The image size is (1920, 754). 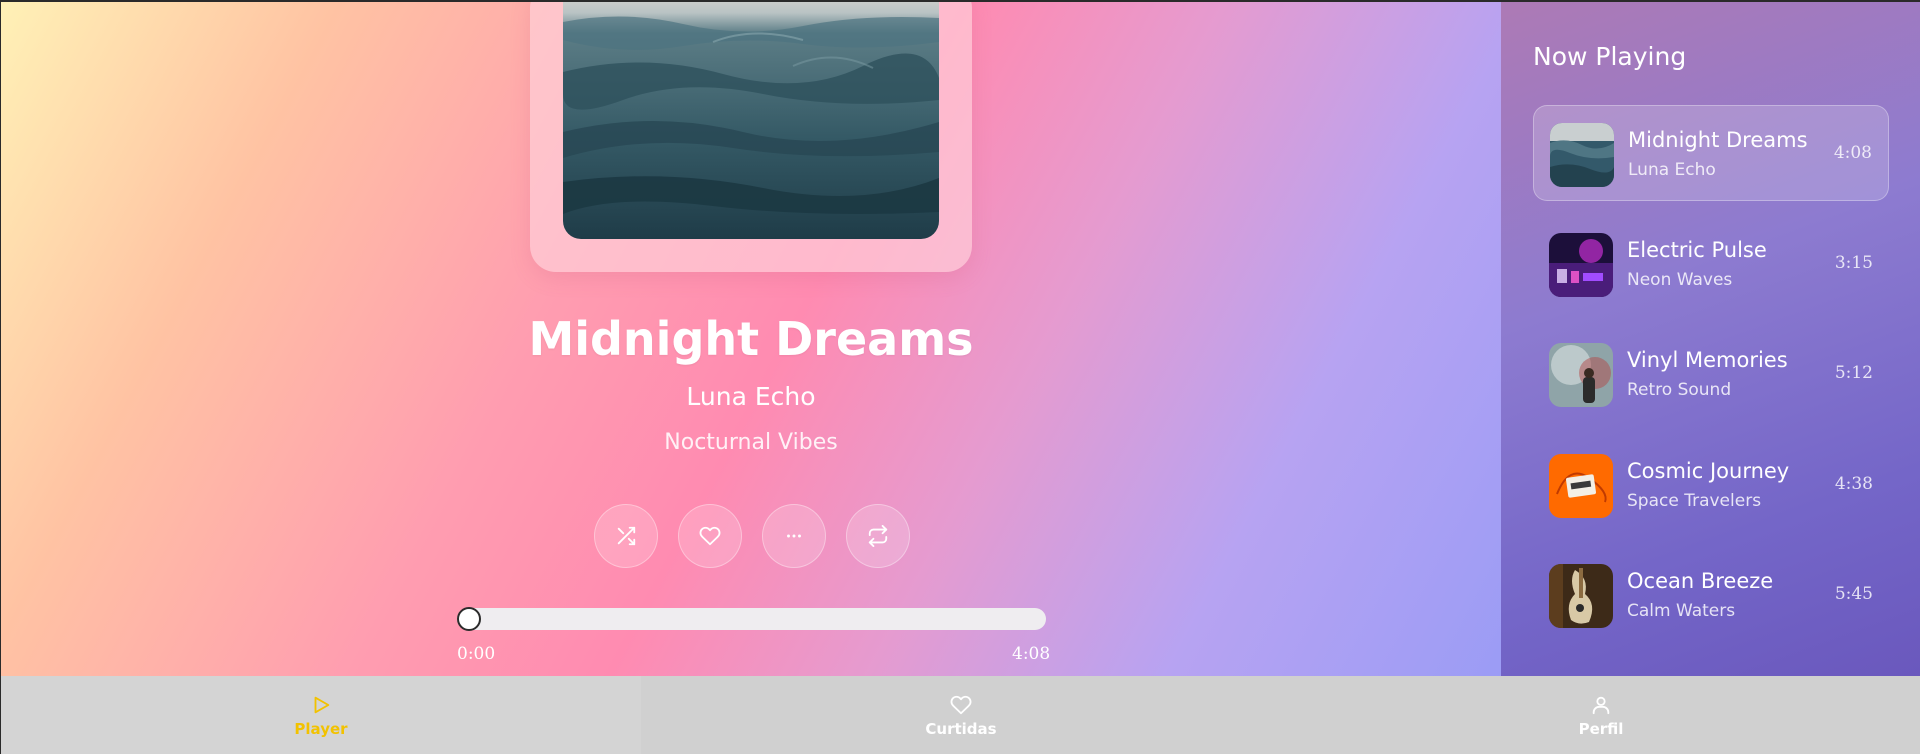 I want to click on track-title: Ocean Breeze, so click(x=1700, y=581).